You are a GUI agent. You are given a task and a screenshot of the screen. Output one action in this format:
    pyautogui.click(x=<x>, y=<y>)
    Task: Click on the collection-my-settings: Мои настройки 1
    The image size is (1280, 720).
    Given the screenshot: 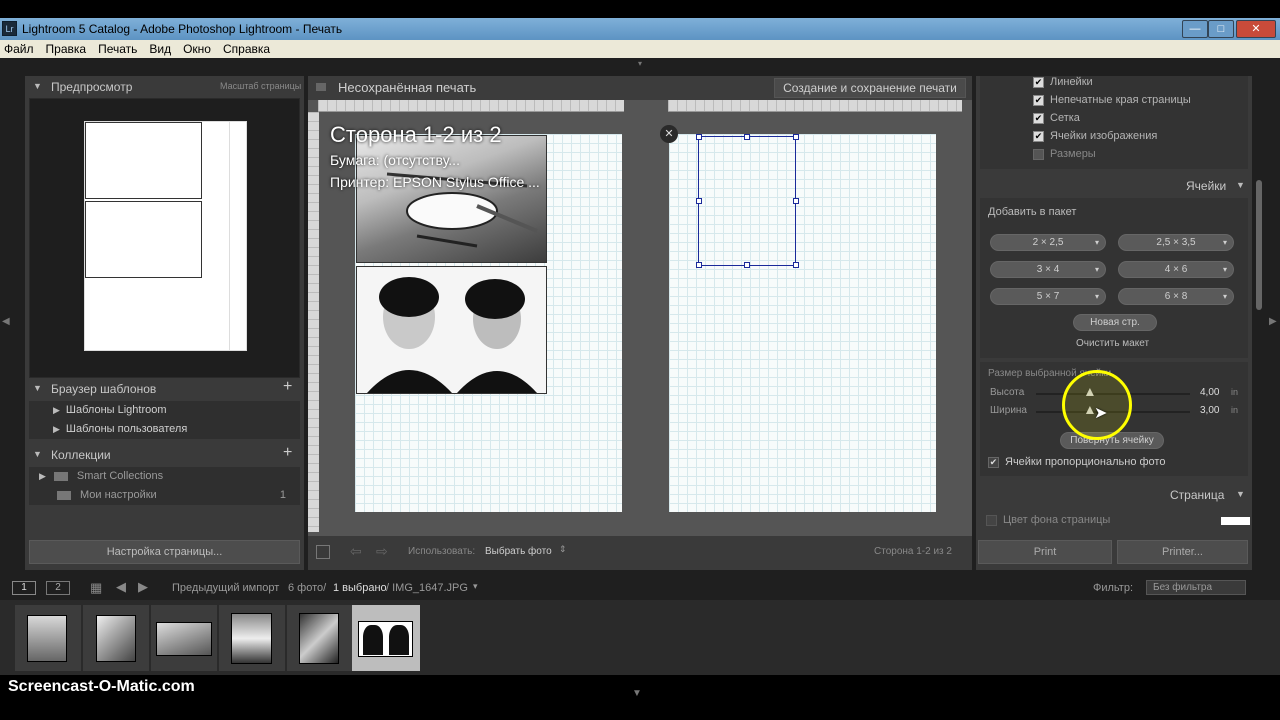 What is the action you would take?
    pyautogui.click(x=164, y=495)
    